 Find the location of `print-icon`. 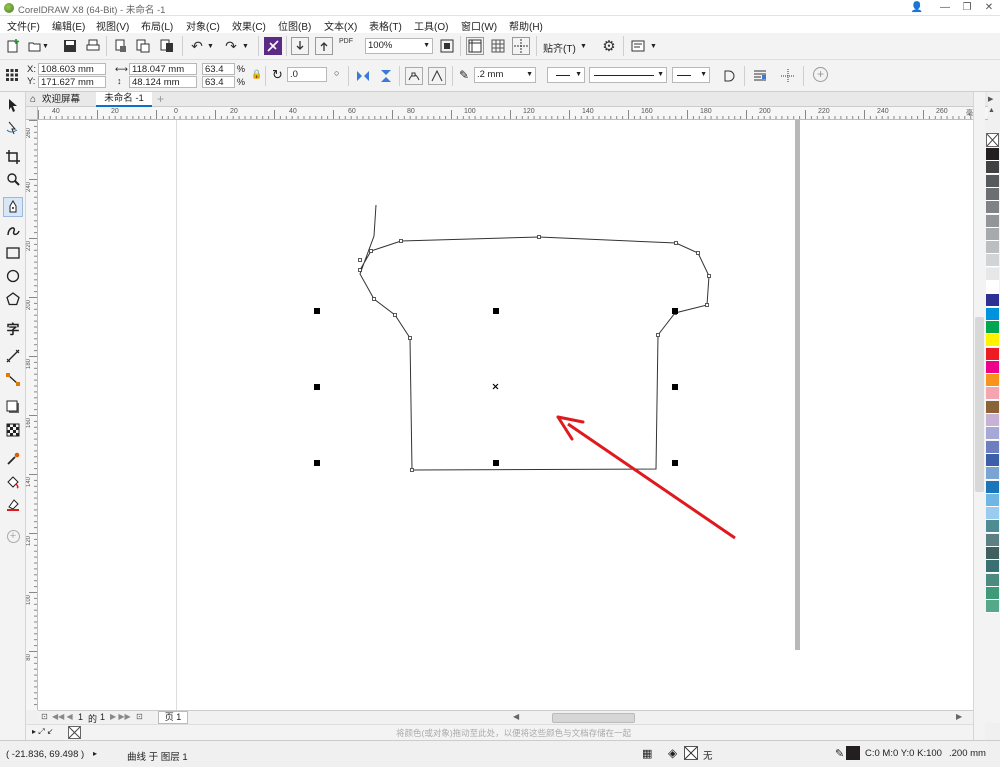

print-icon is located at coordinates (93, 46).